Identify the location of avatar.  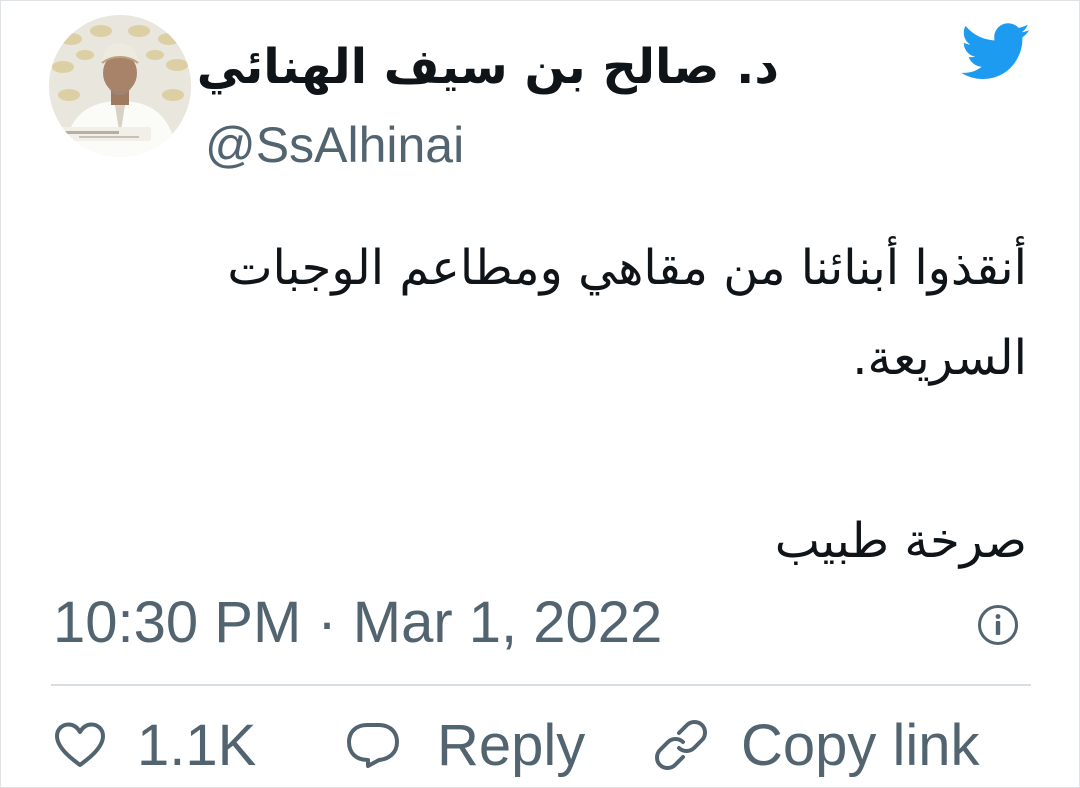
(120, 86).